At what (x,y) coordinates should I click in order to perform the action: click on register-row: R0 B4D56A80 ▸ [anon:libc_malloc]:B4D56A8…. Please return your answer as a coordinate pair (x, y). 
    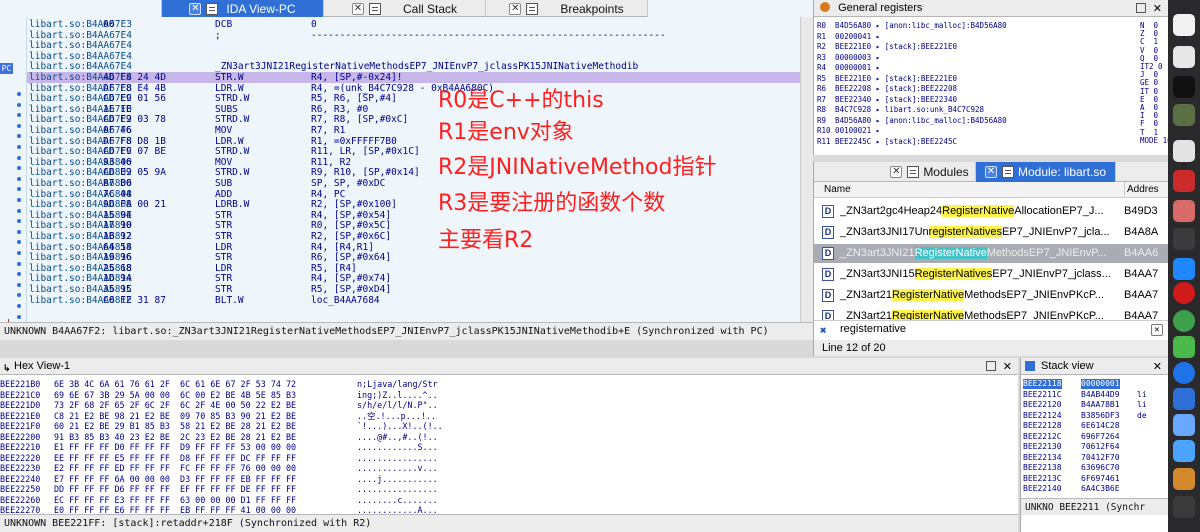
    Looking at the image, I should click on (912, 25).